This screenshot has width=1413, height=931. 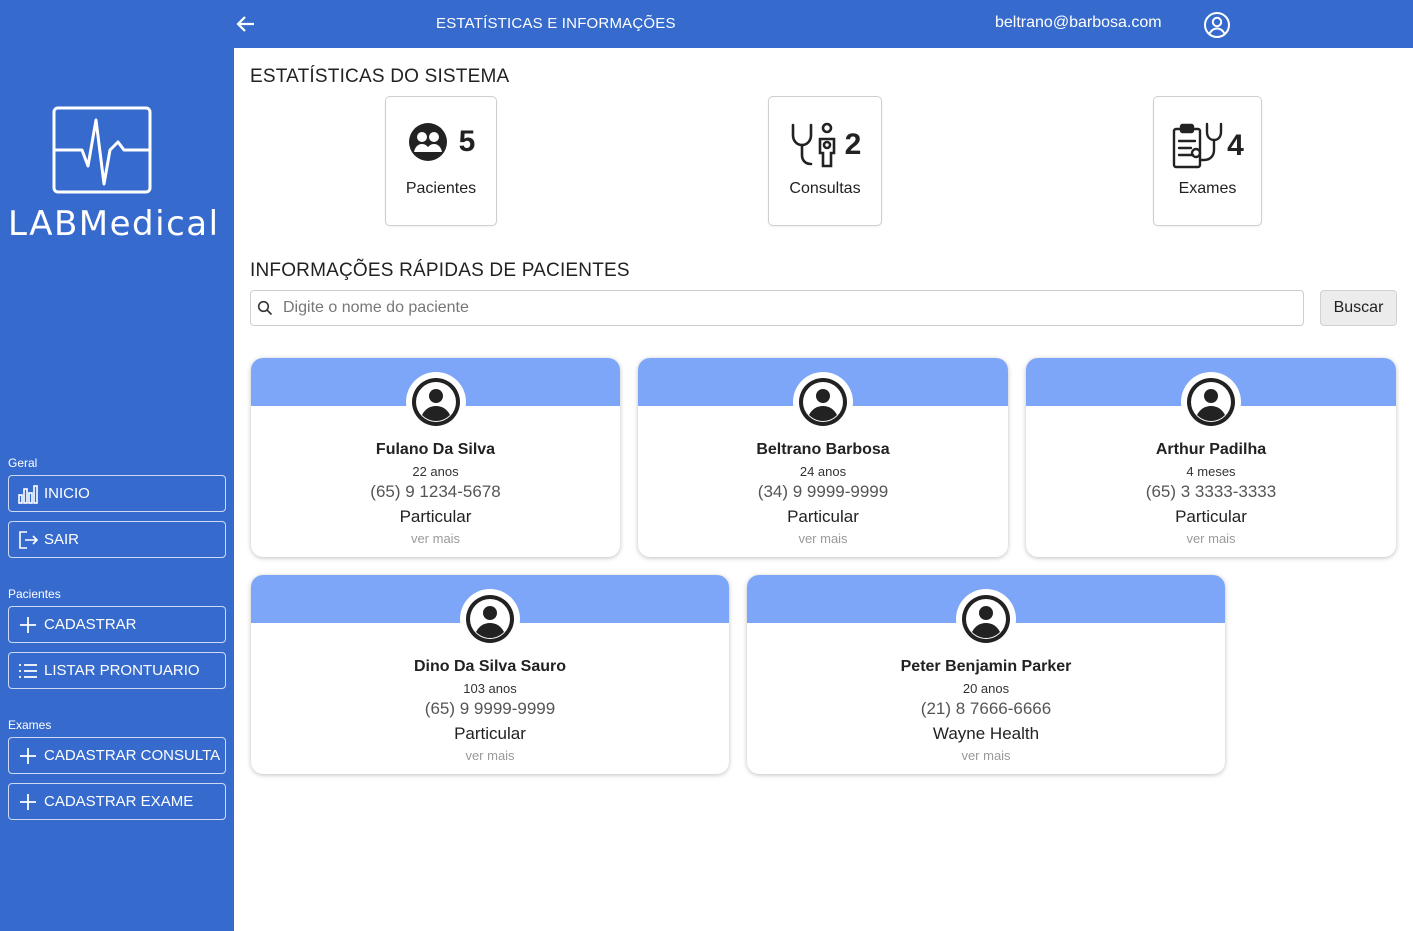 What do you see at coordinates (490, 666) in the screenshot?
I see `patient-name: Dino Da Silva Sauro` at bounding box center [490, 666].